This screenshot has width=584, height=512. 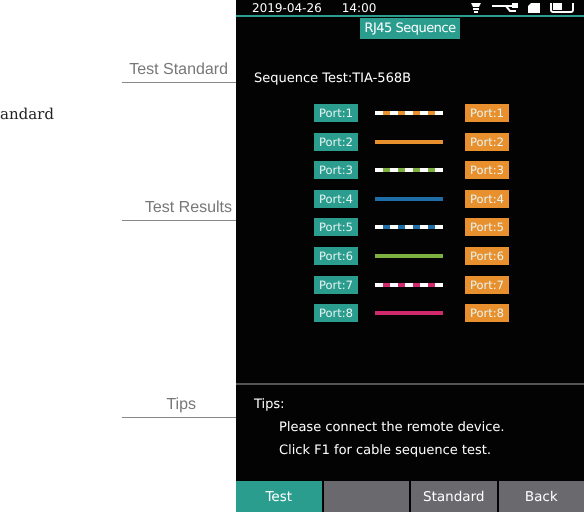 I want to click on near-port-label: Port:3, so click(x=336, y=170).